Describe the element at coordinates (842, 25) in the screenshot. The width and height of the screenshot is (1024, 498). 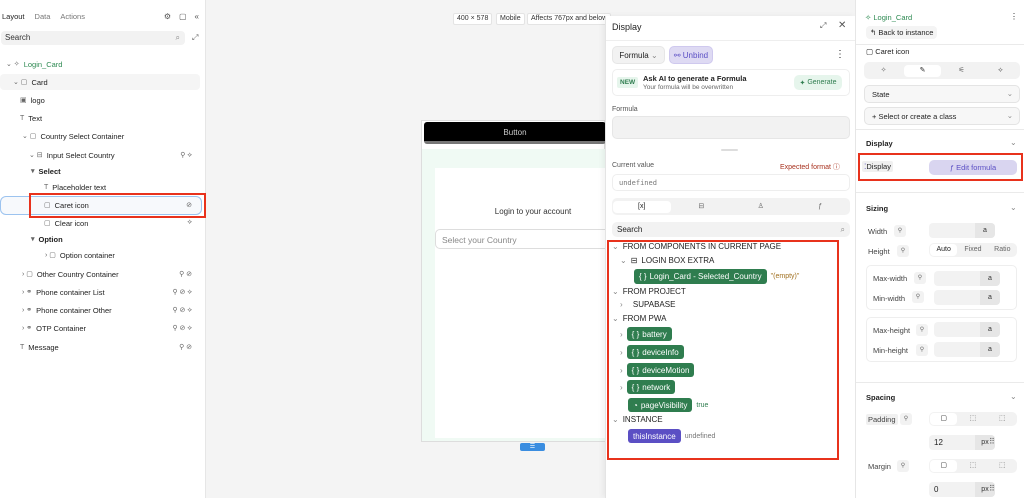
I see `close-icon: ✕` at that location.